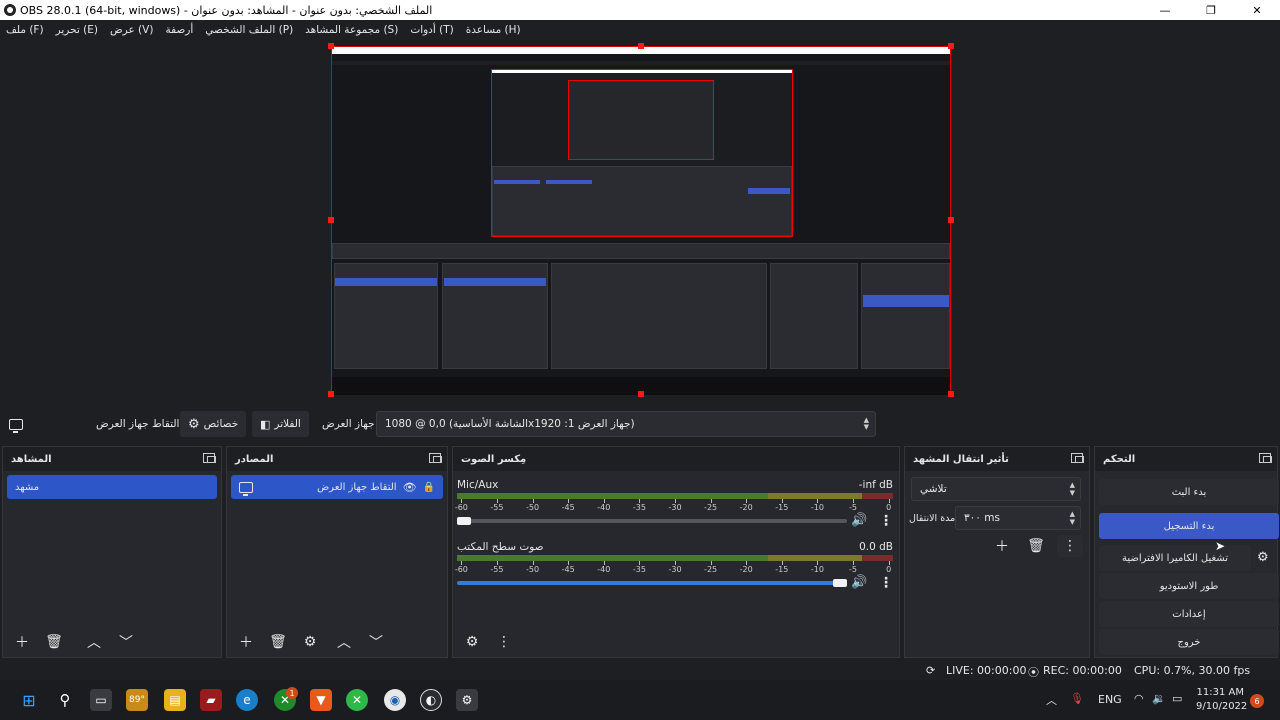 The width and height of the screenshot is (1280, 720). What do you see at coordinates (1189, 642) in the screenshot?
I see `exit-button: خروج` at bounding box center [1189, 642].